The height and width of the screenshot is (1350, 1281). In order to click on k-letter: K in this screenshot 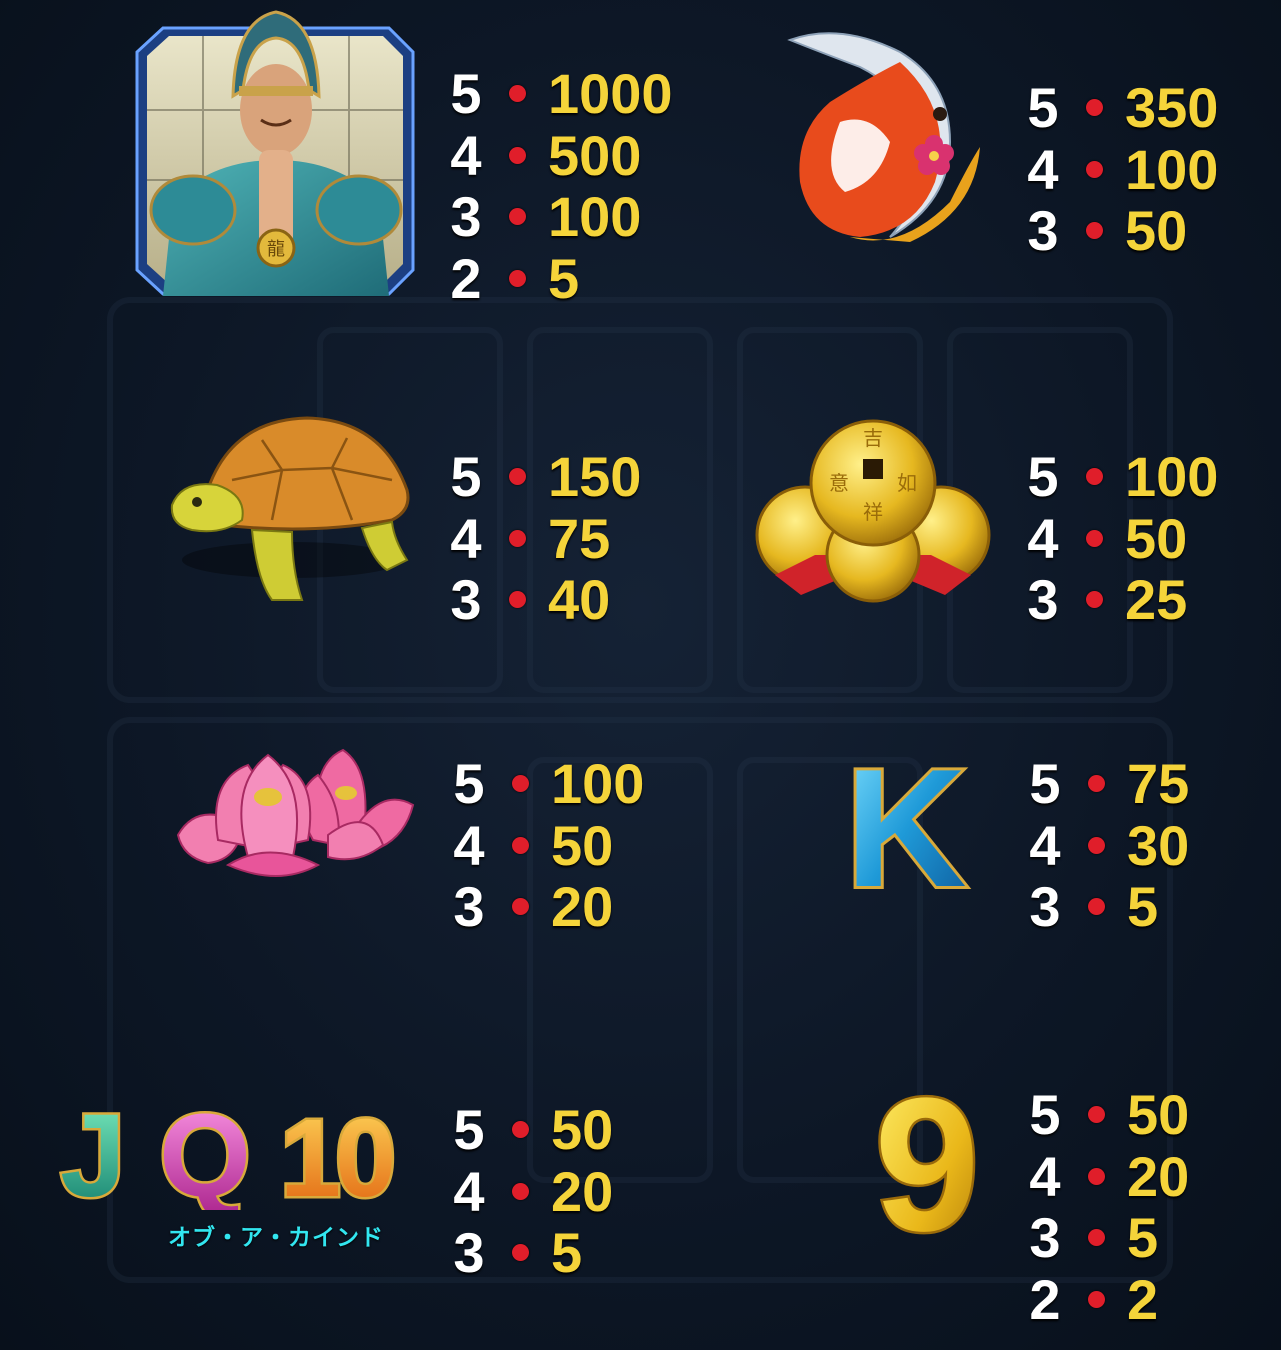, I will do `click(905, 821)`.